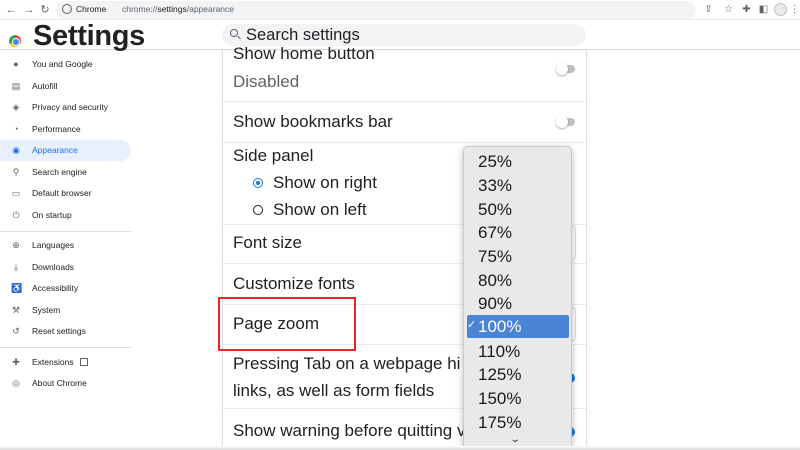  I want to click on zoom-option: 110%, so click(518, 351).